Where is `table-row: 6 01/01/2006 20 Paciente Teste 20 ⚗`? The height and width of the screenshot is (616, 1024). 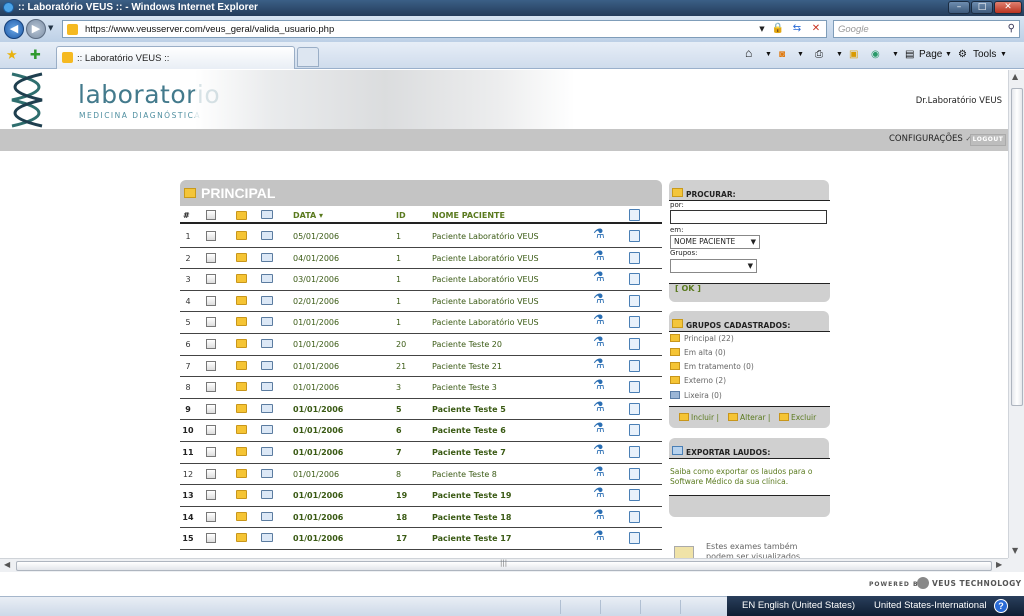 table-row: 6 01/01/2006 20 Paciente Teste 20 ⚗ is located at coordinates (421, 345).